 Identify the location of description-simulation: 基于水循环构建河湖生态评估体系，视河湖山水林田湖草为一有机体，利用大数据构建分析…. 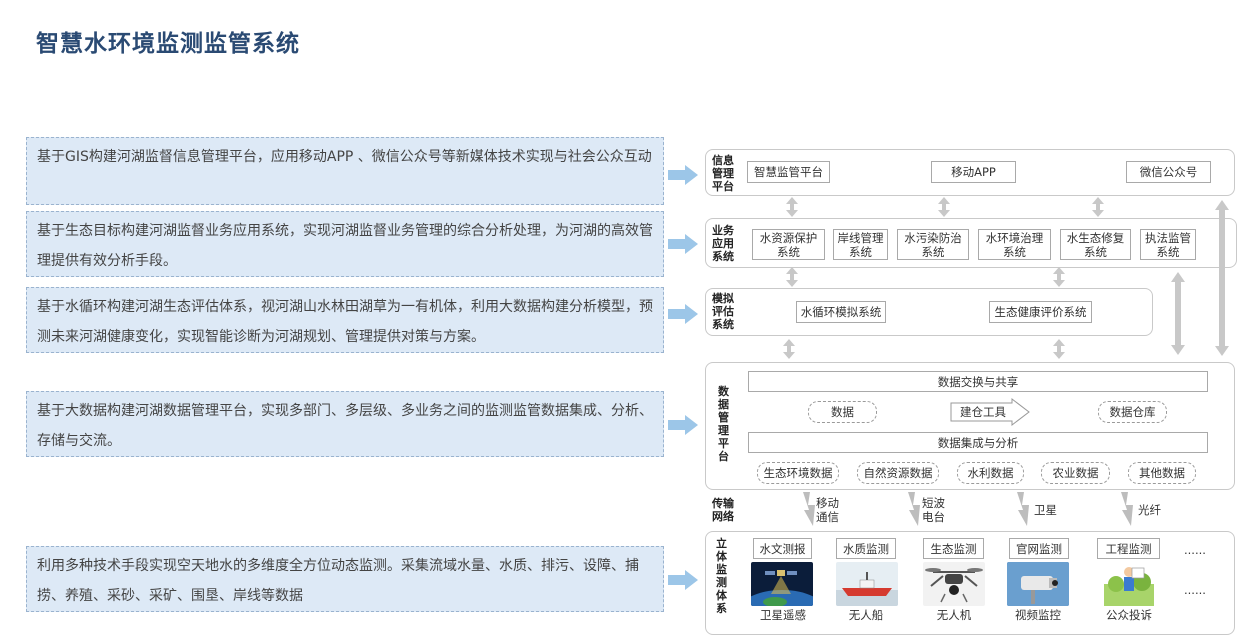
(345, 320).